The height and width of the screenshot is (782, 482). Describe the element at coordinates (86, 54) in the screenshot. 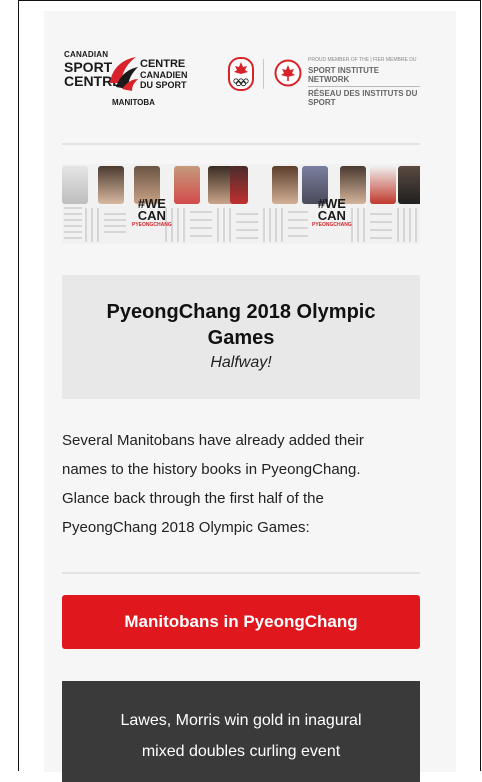

I see `csc-line-canadian: CANADIAN` at that location.